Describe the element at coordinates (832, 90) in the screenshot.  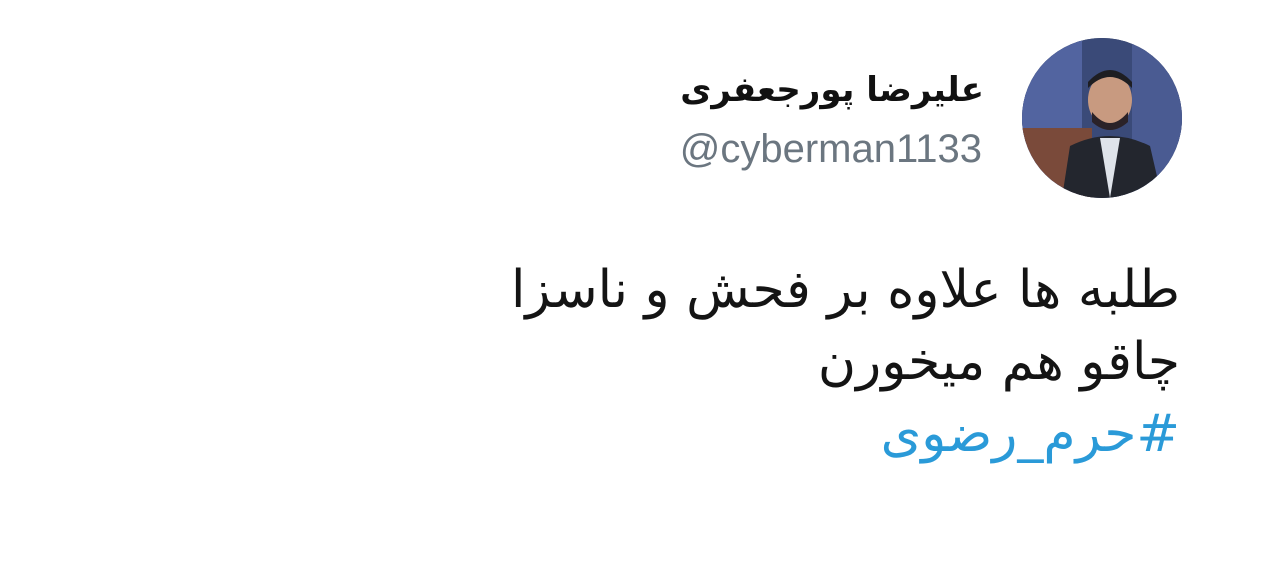
I see `author-display-name: علیرضا پورجعفری` at that location.